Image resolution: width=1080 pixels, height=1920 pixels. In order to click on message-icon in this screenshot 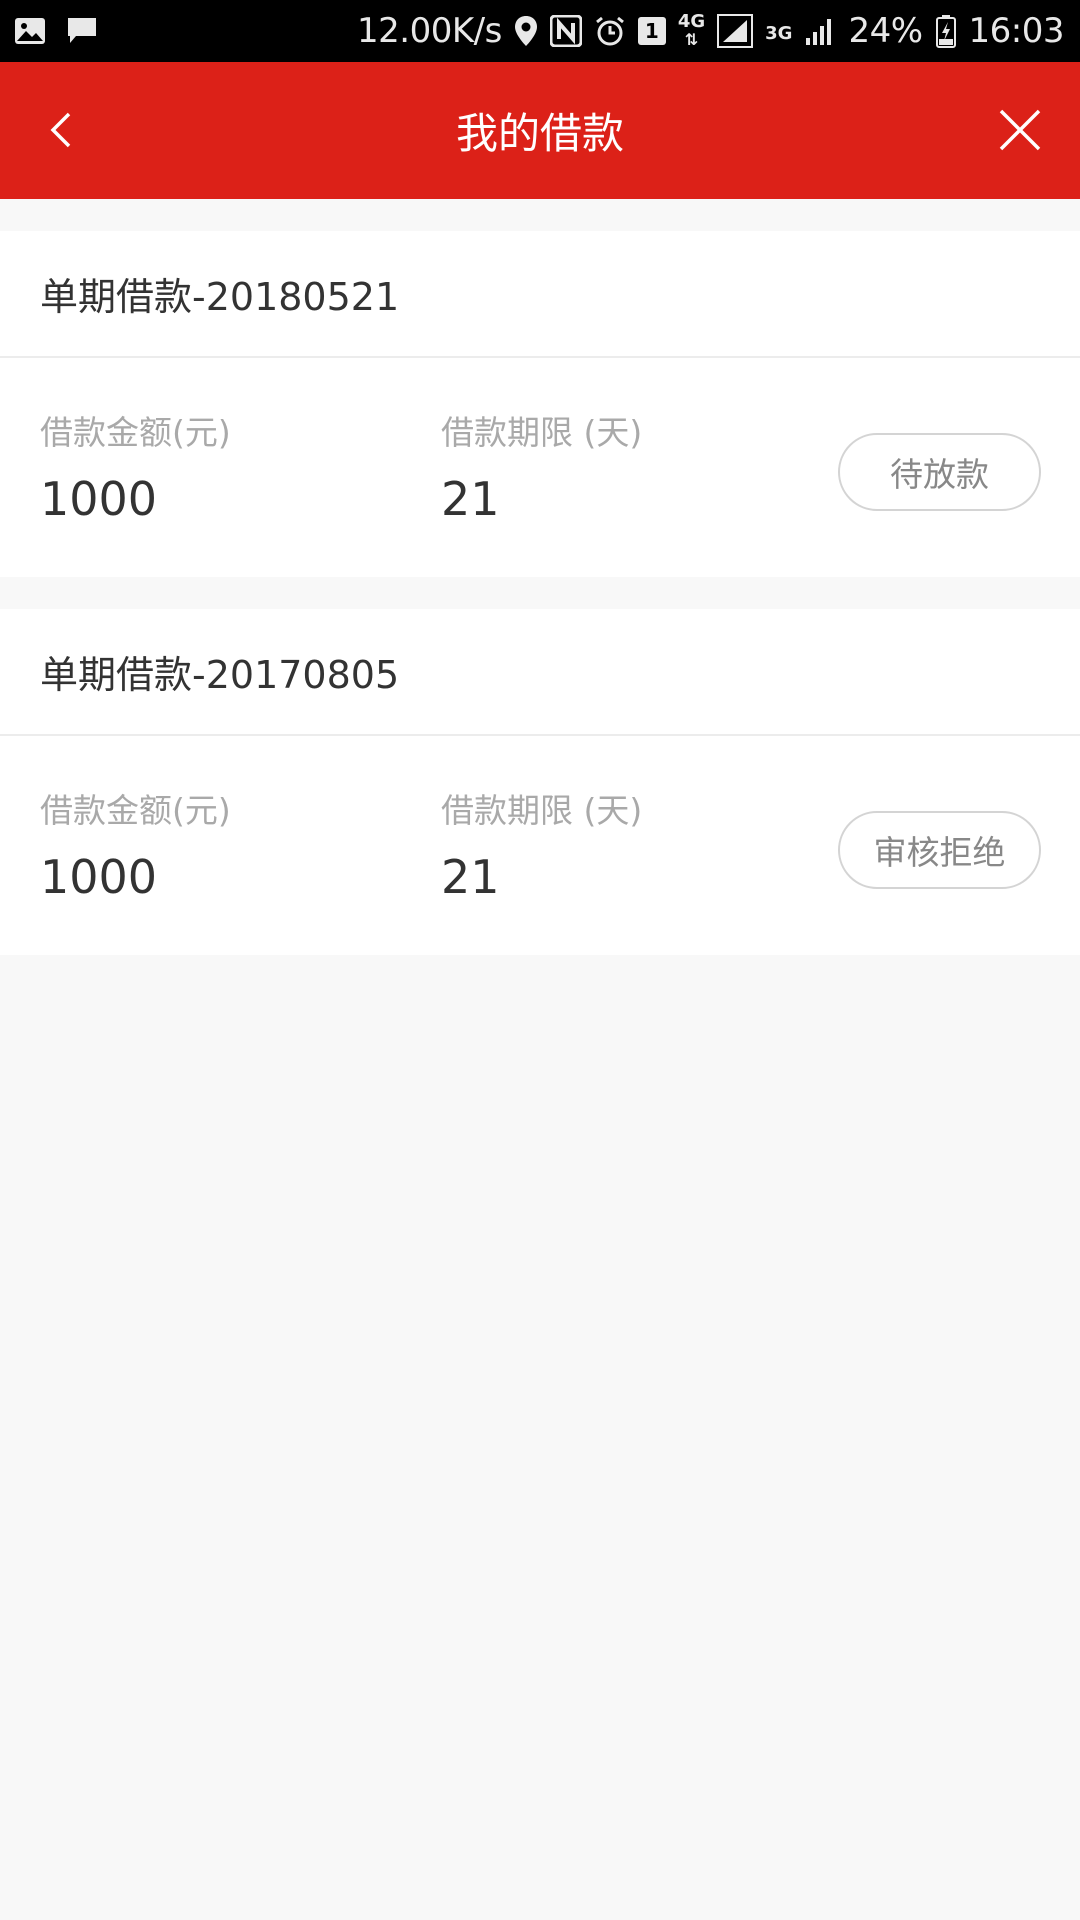, I will do `click(82, 31)`.